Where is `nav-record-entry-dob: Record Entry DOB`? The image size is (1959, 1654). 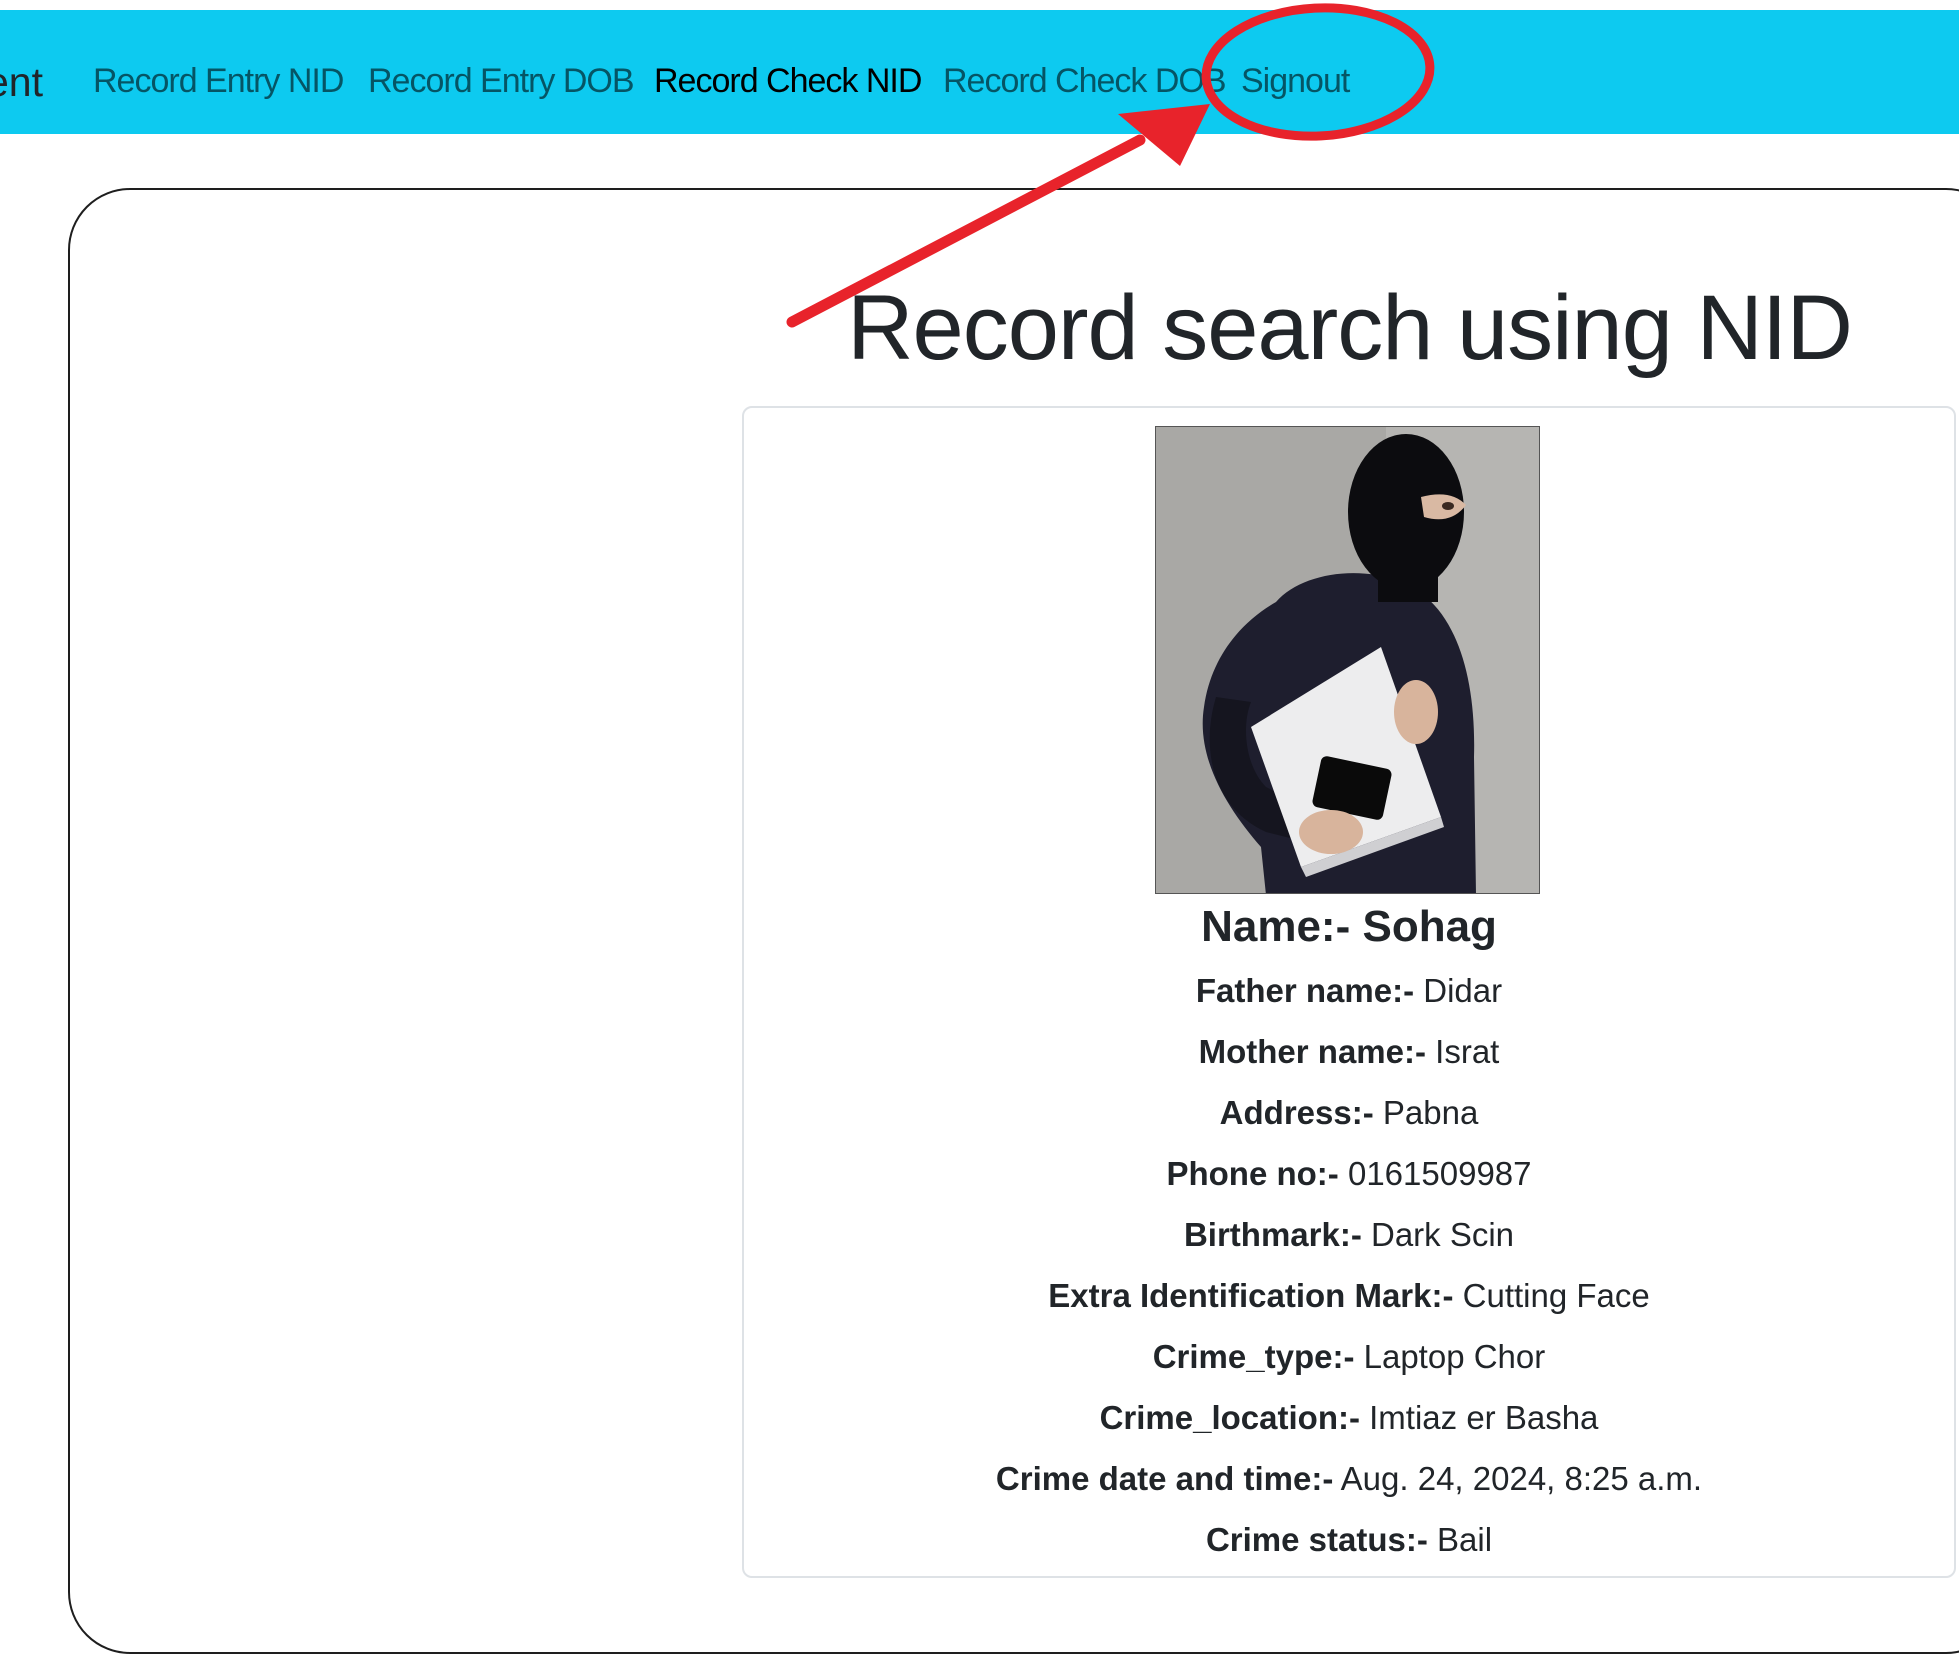 nav-record-entry-dob: Record Entry DOB is located at coordinates (501, 81).